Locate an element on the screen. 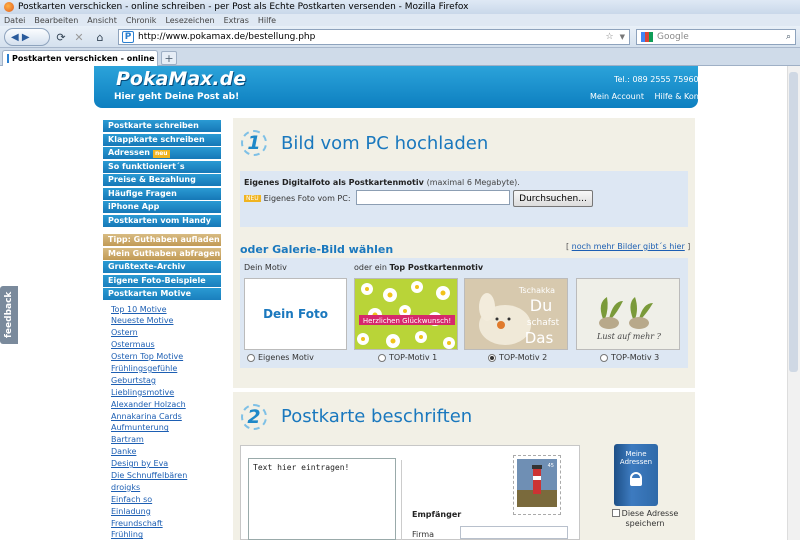 This screenshot has width=800, height=542. sidebar-item-preise: Preise & Bezahlung is located at coordinates (162, 180).